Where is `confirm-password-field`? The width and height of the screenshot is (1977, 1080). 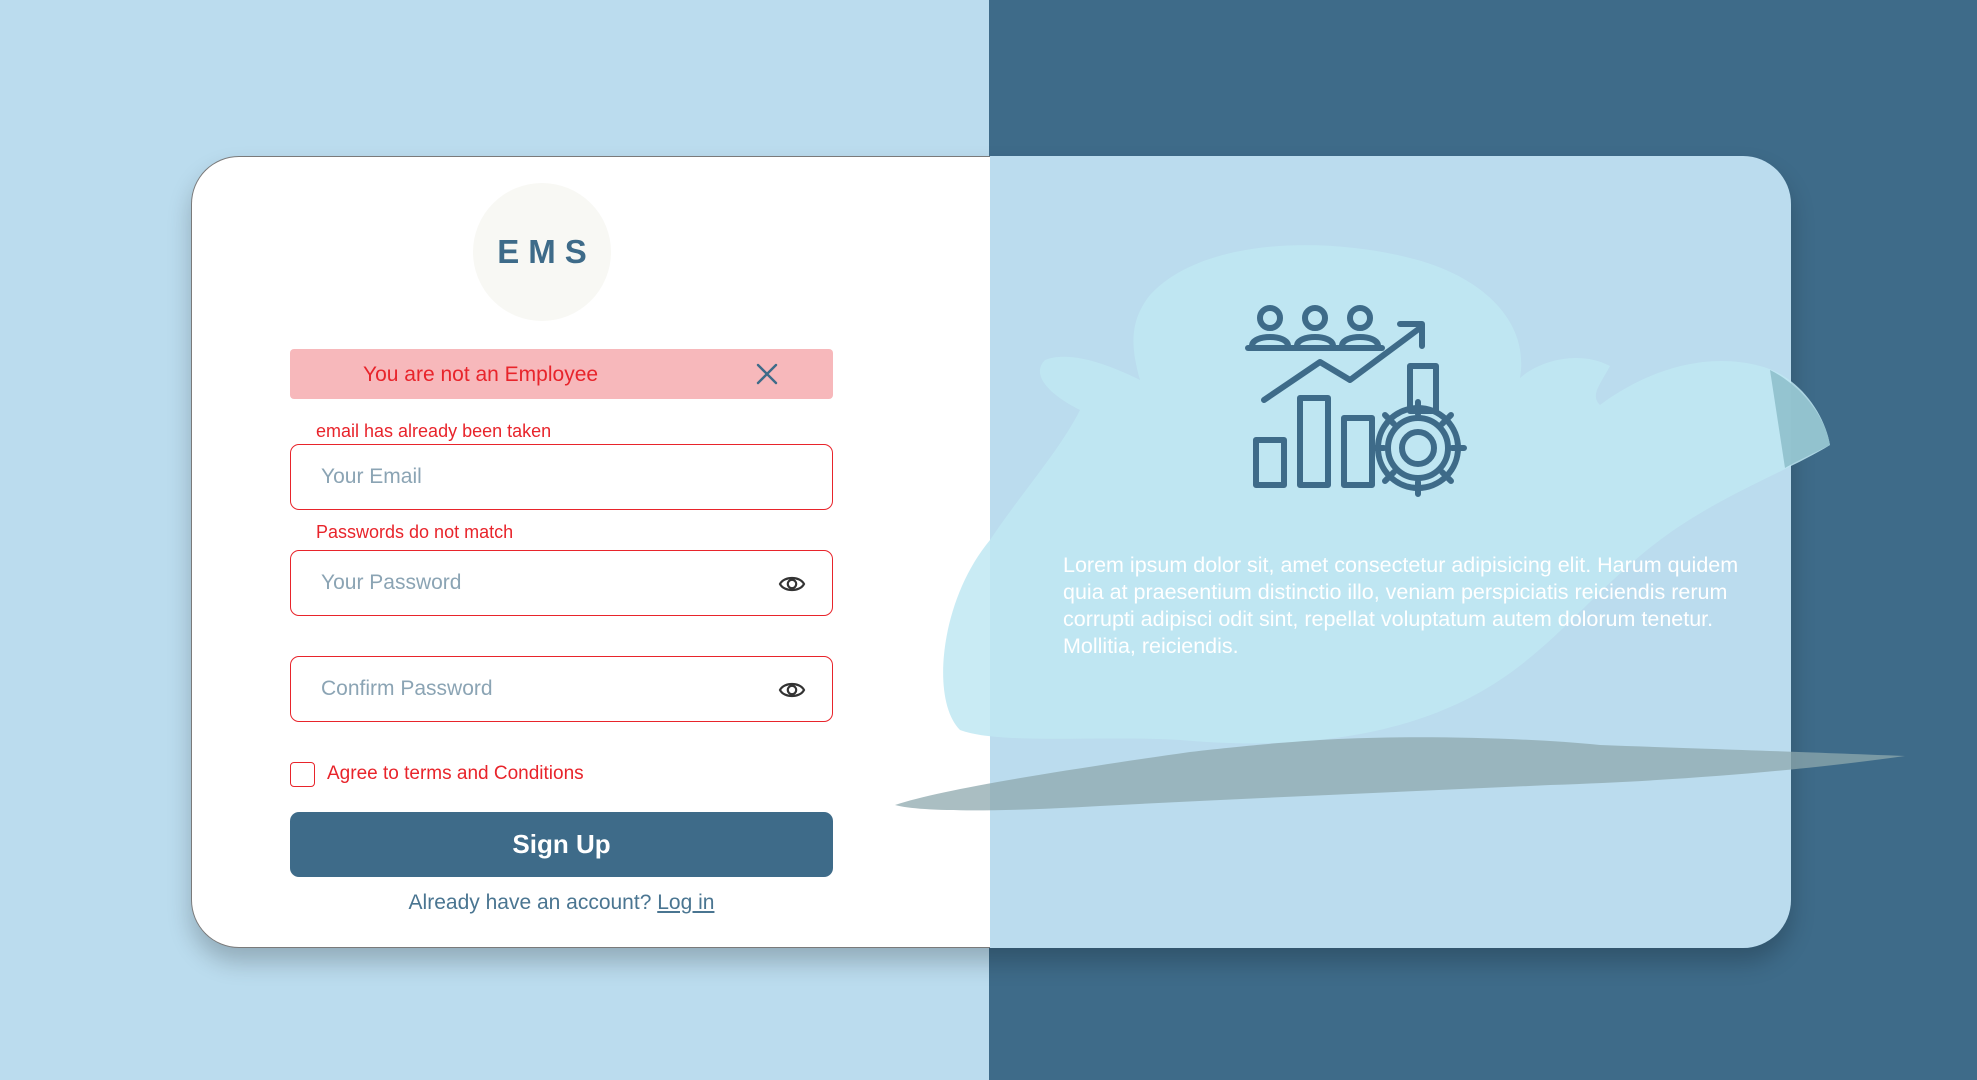 confirm-password-field is located at coordinates (541, 689).